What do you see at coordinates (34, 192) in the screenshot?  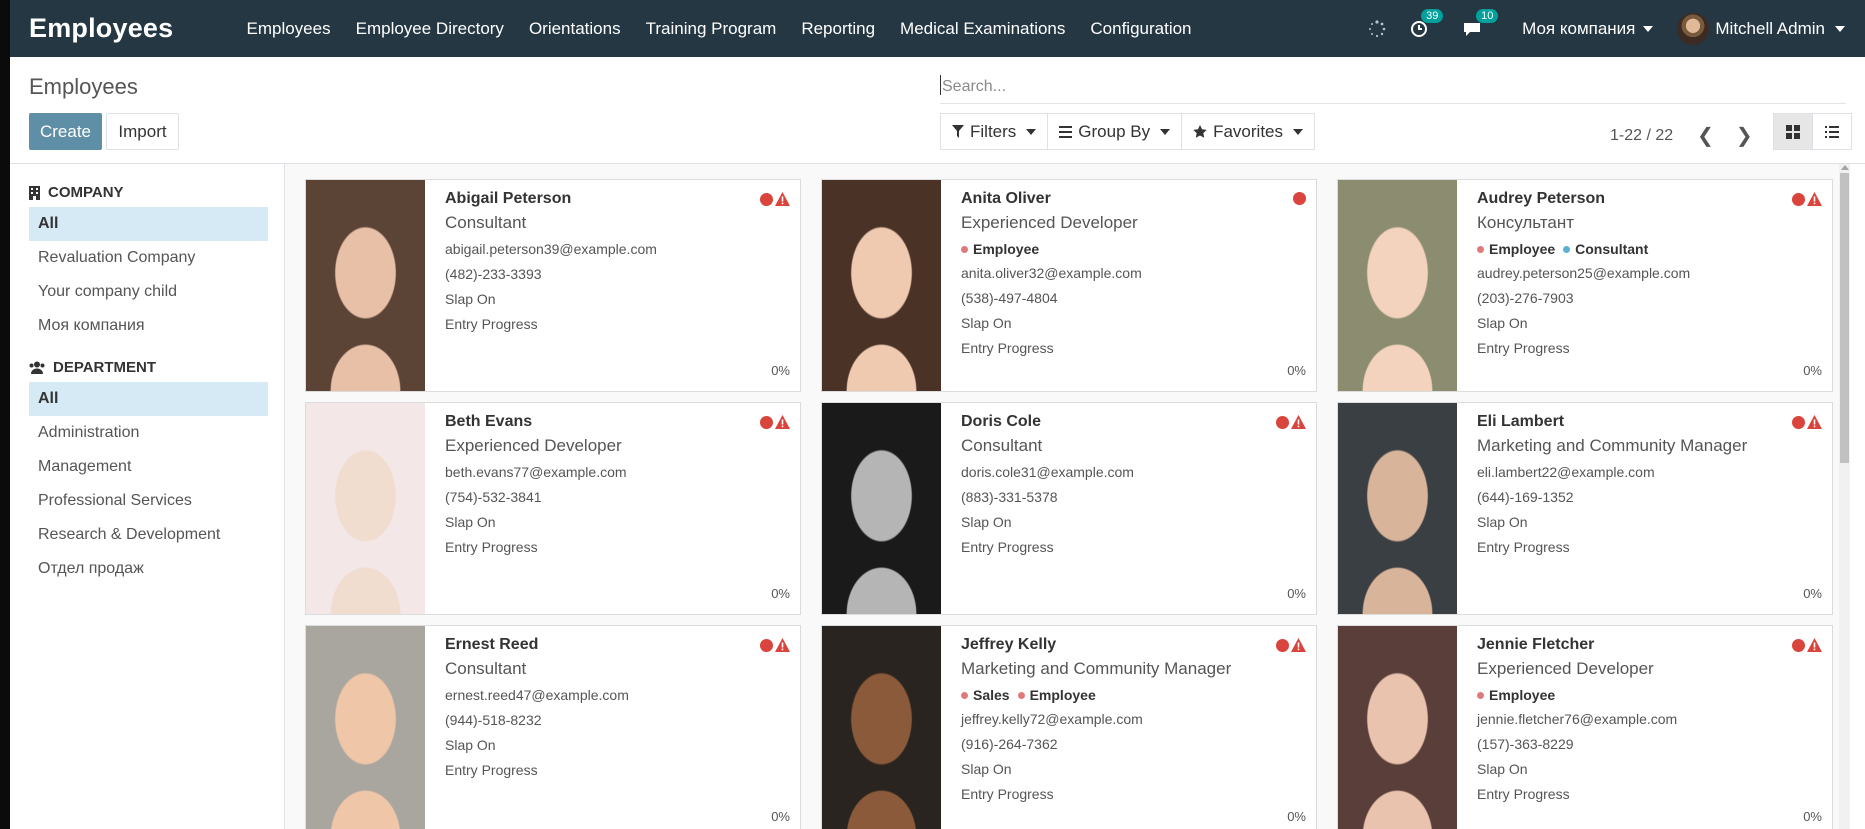 I see `building-icon` at bounding box center [34, 192].